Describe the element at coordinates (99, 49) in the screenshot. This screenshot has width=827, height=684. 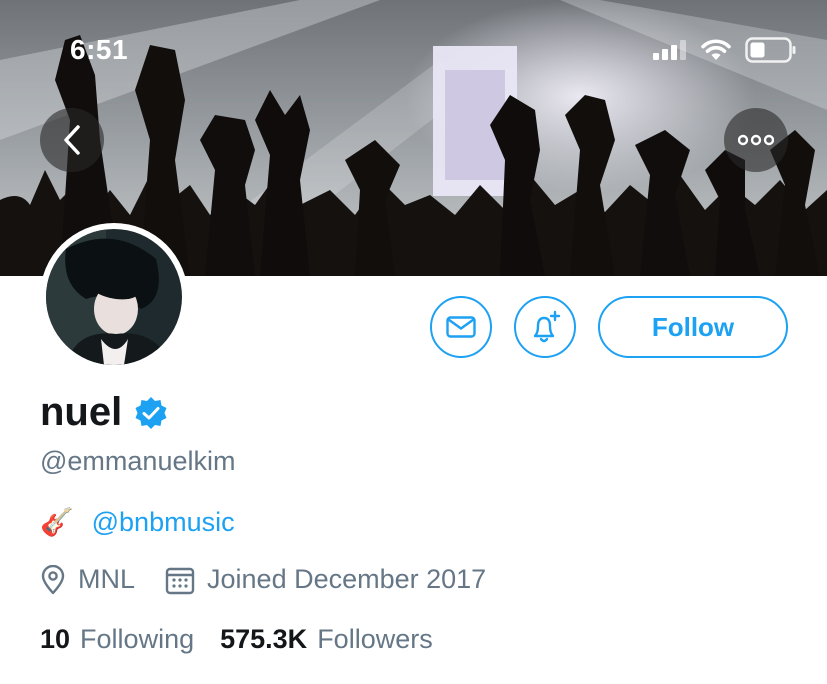
I see `status-time: 6:51` at that location.